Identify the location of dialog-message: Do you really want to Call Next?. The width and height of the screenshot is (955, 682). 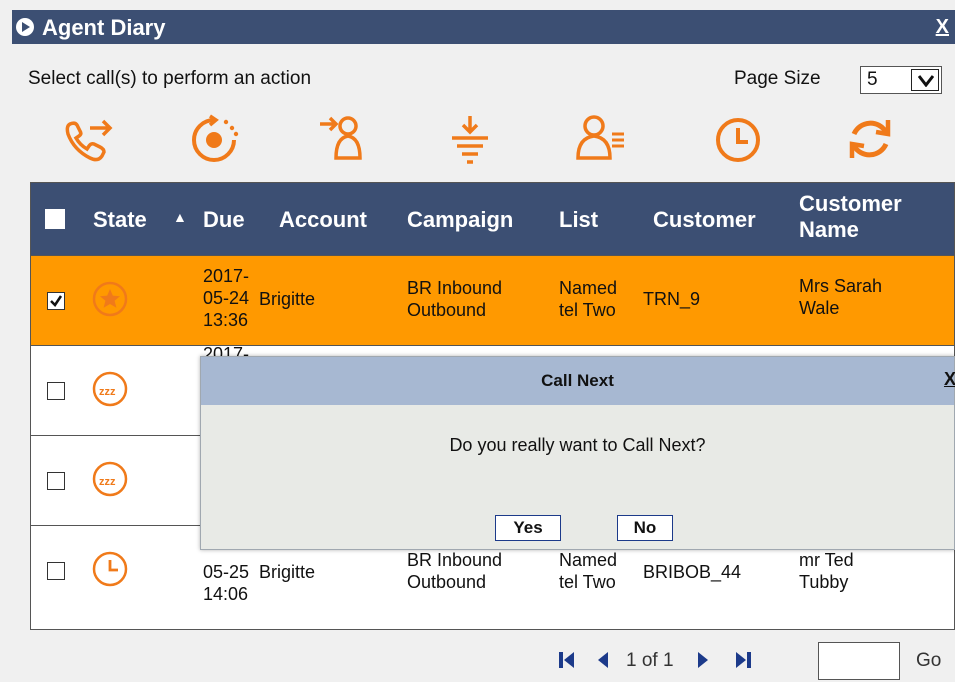
(577, 445).